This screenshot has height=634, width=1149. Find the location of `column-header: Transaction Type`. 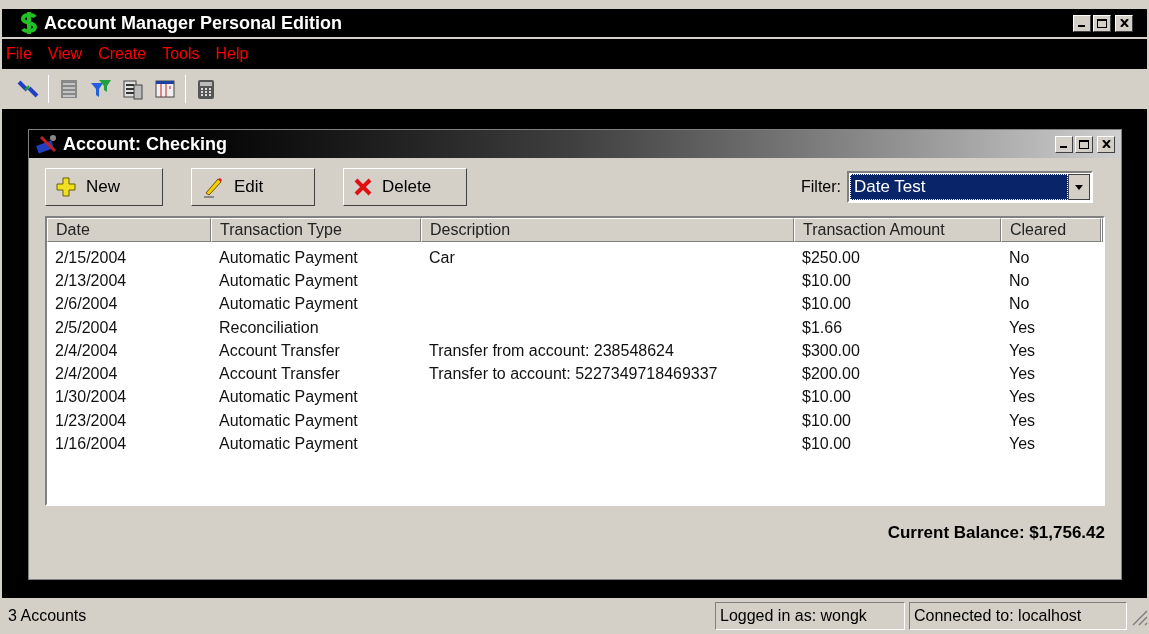

column-header: Transaction Type is located at coordinates (316, 230).